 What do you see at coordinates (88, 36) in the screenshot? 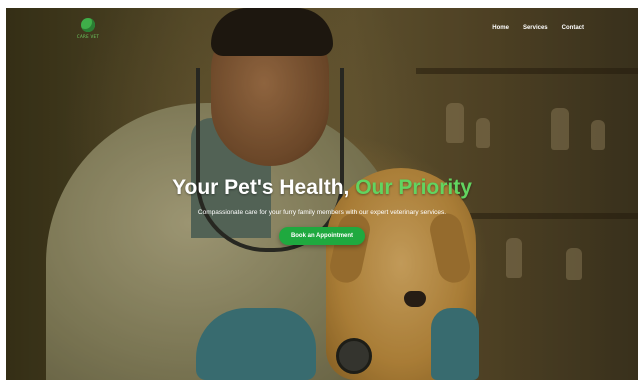
I see `brand-name: CARE VET` at bounding box center [88, 36].